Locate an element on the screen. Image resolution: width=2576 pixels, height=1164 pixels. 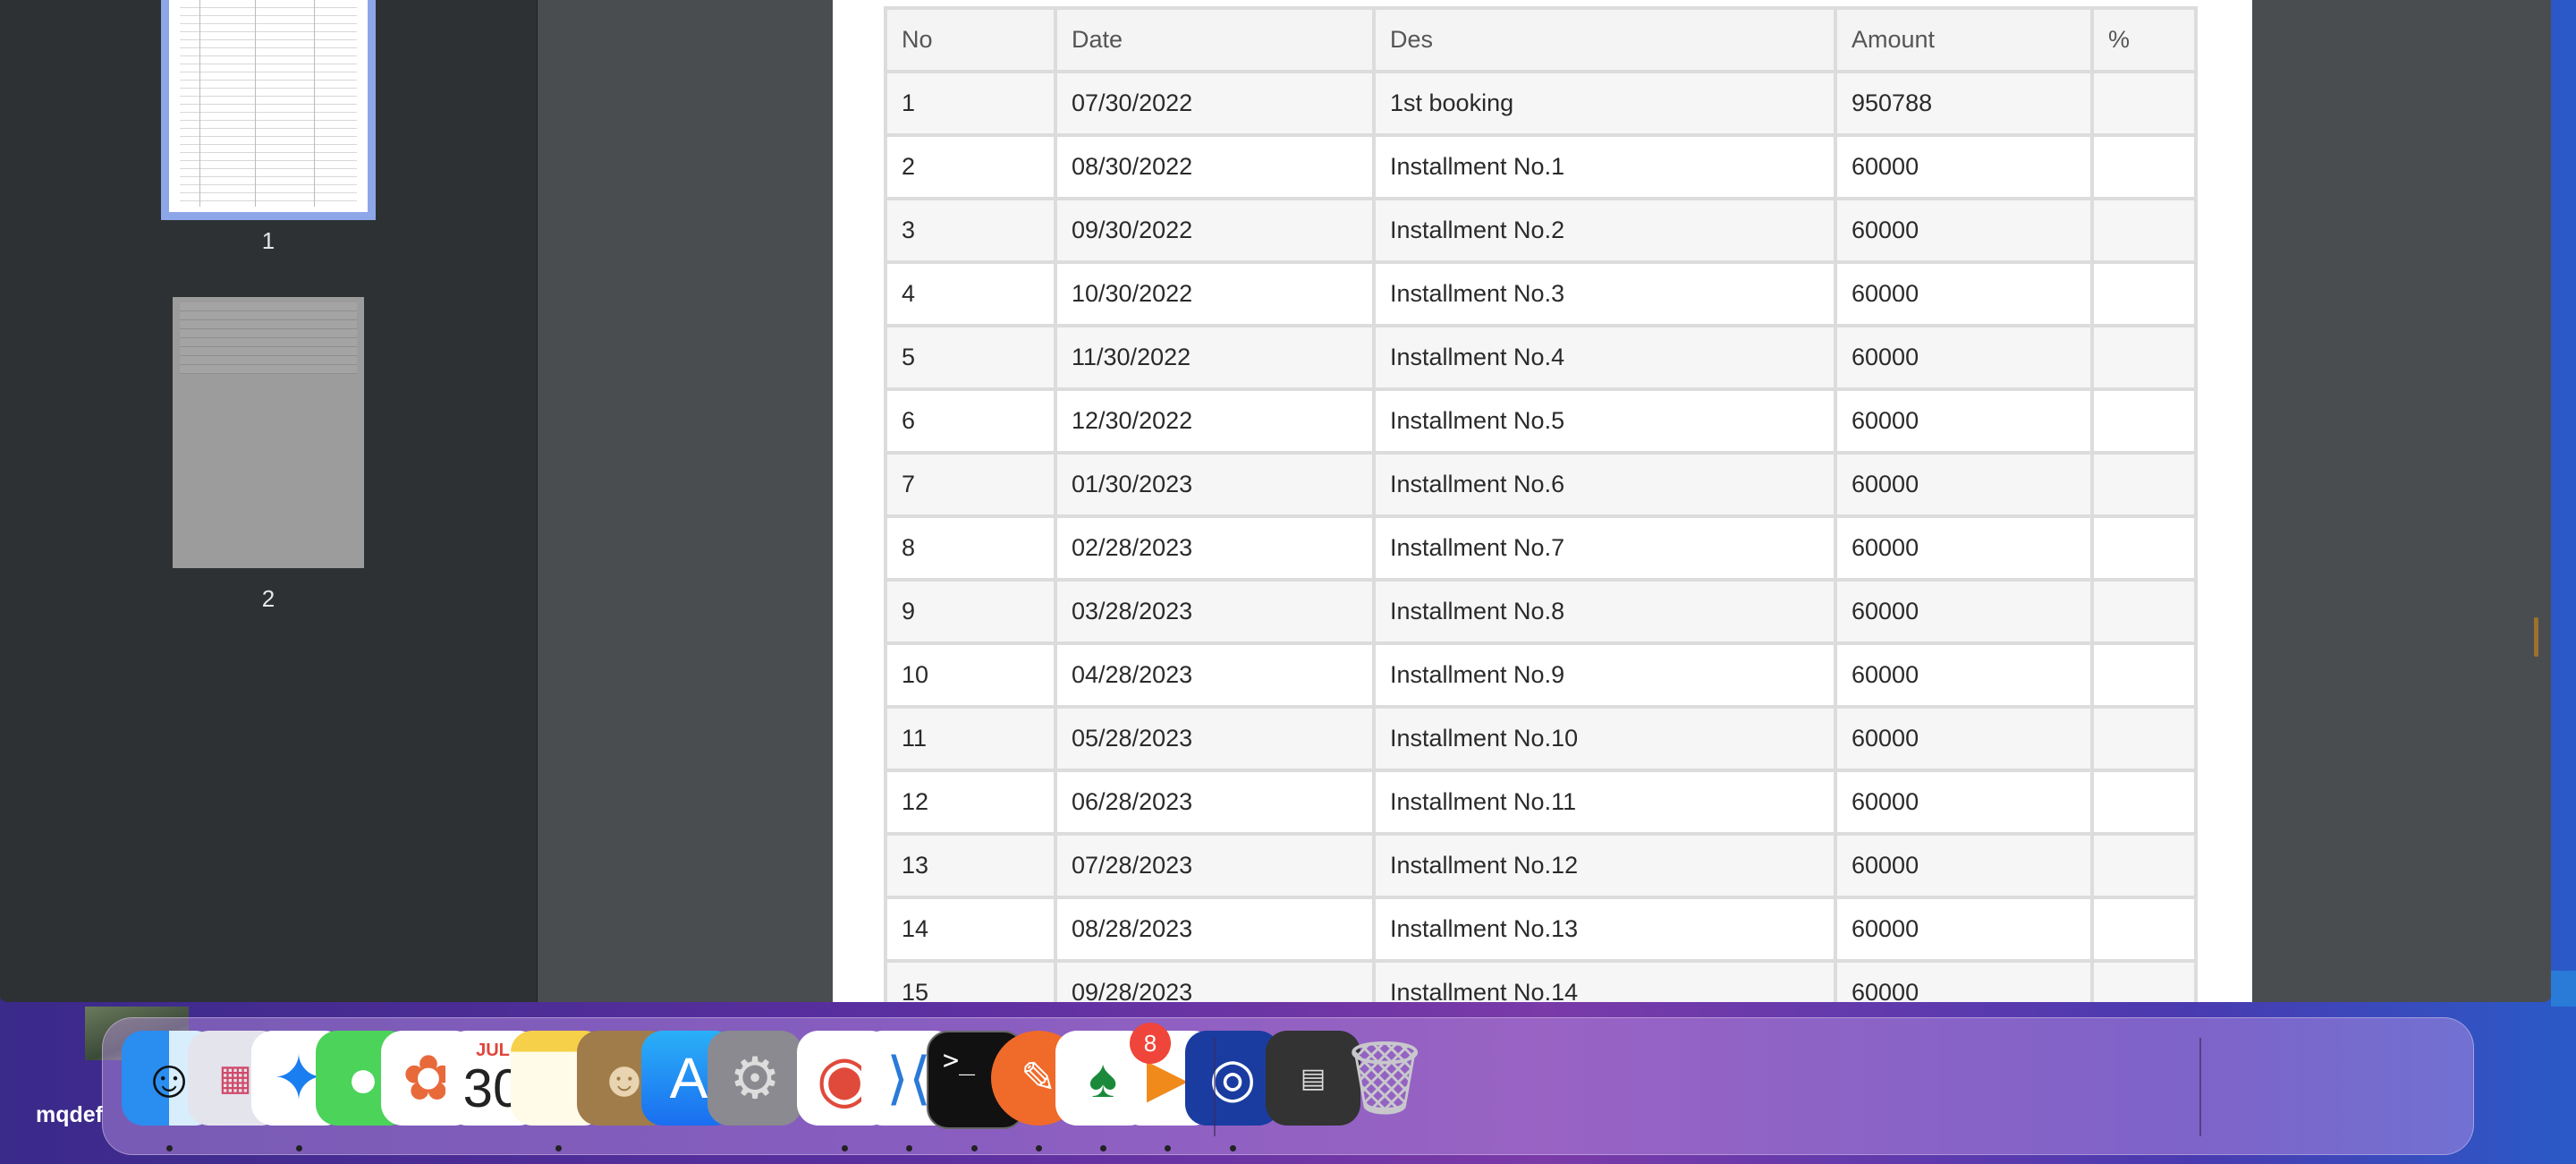
cell-description: Installment No.1 is located at coordinates (1605, 167).